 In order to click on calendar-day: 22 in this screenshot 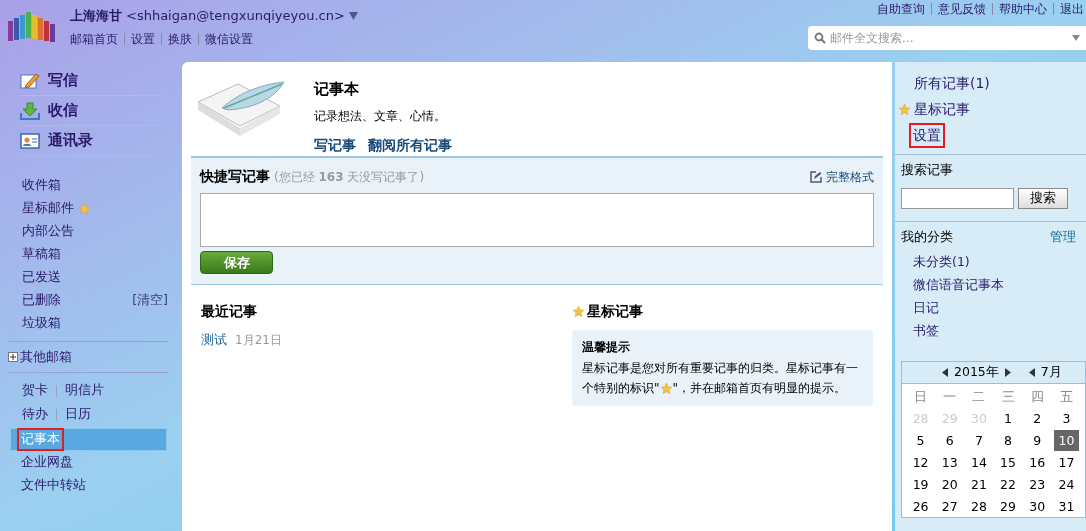, I will do `click(1008, 484)`.